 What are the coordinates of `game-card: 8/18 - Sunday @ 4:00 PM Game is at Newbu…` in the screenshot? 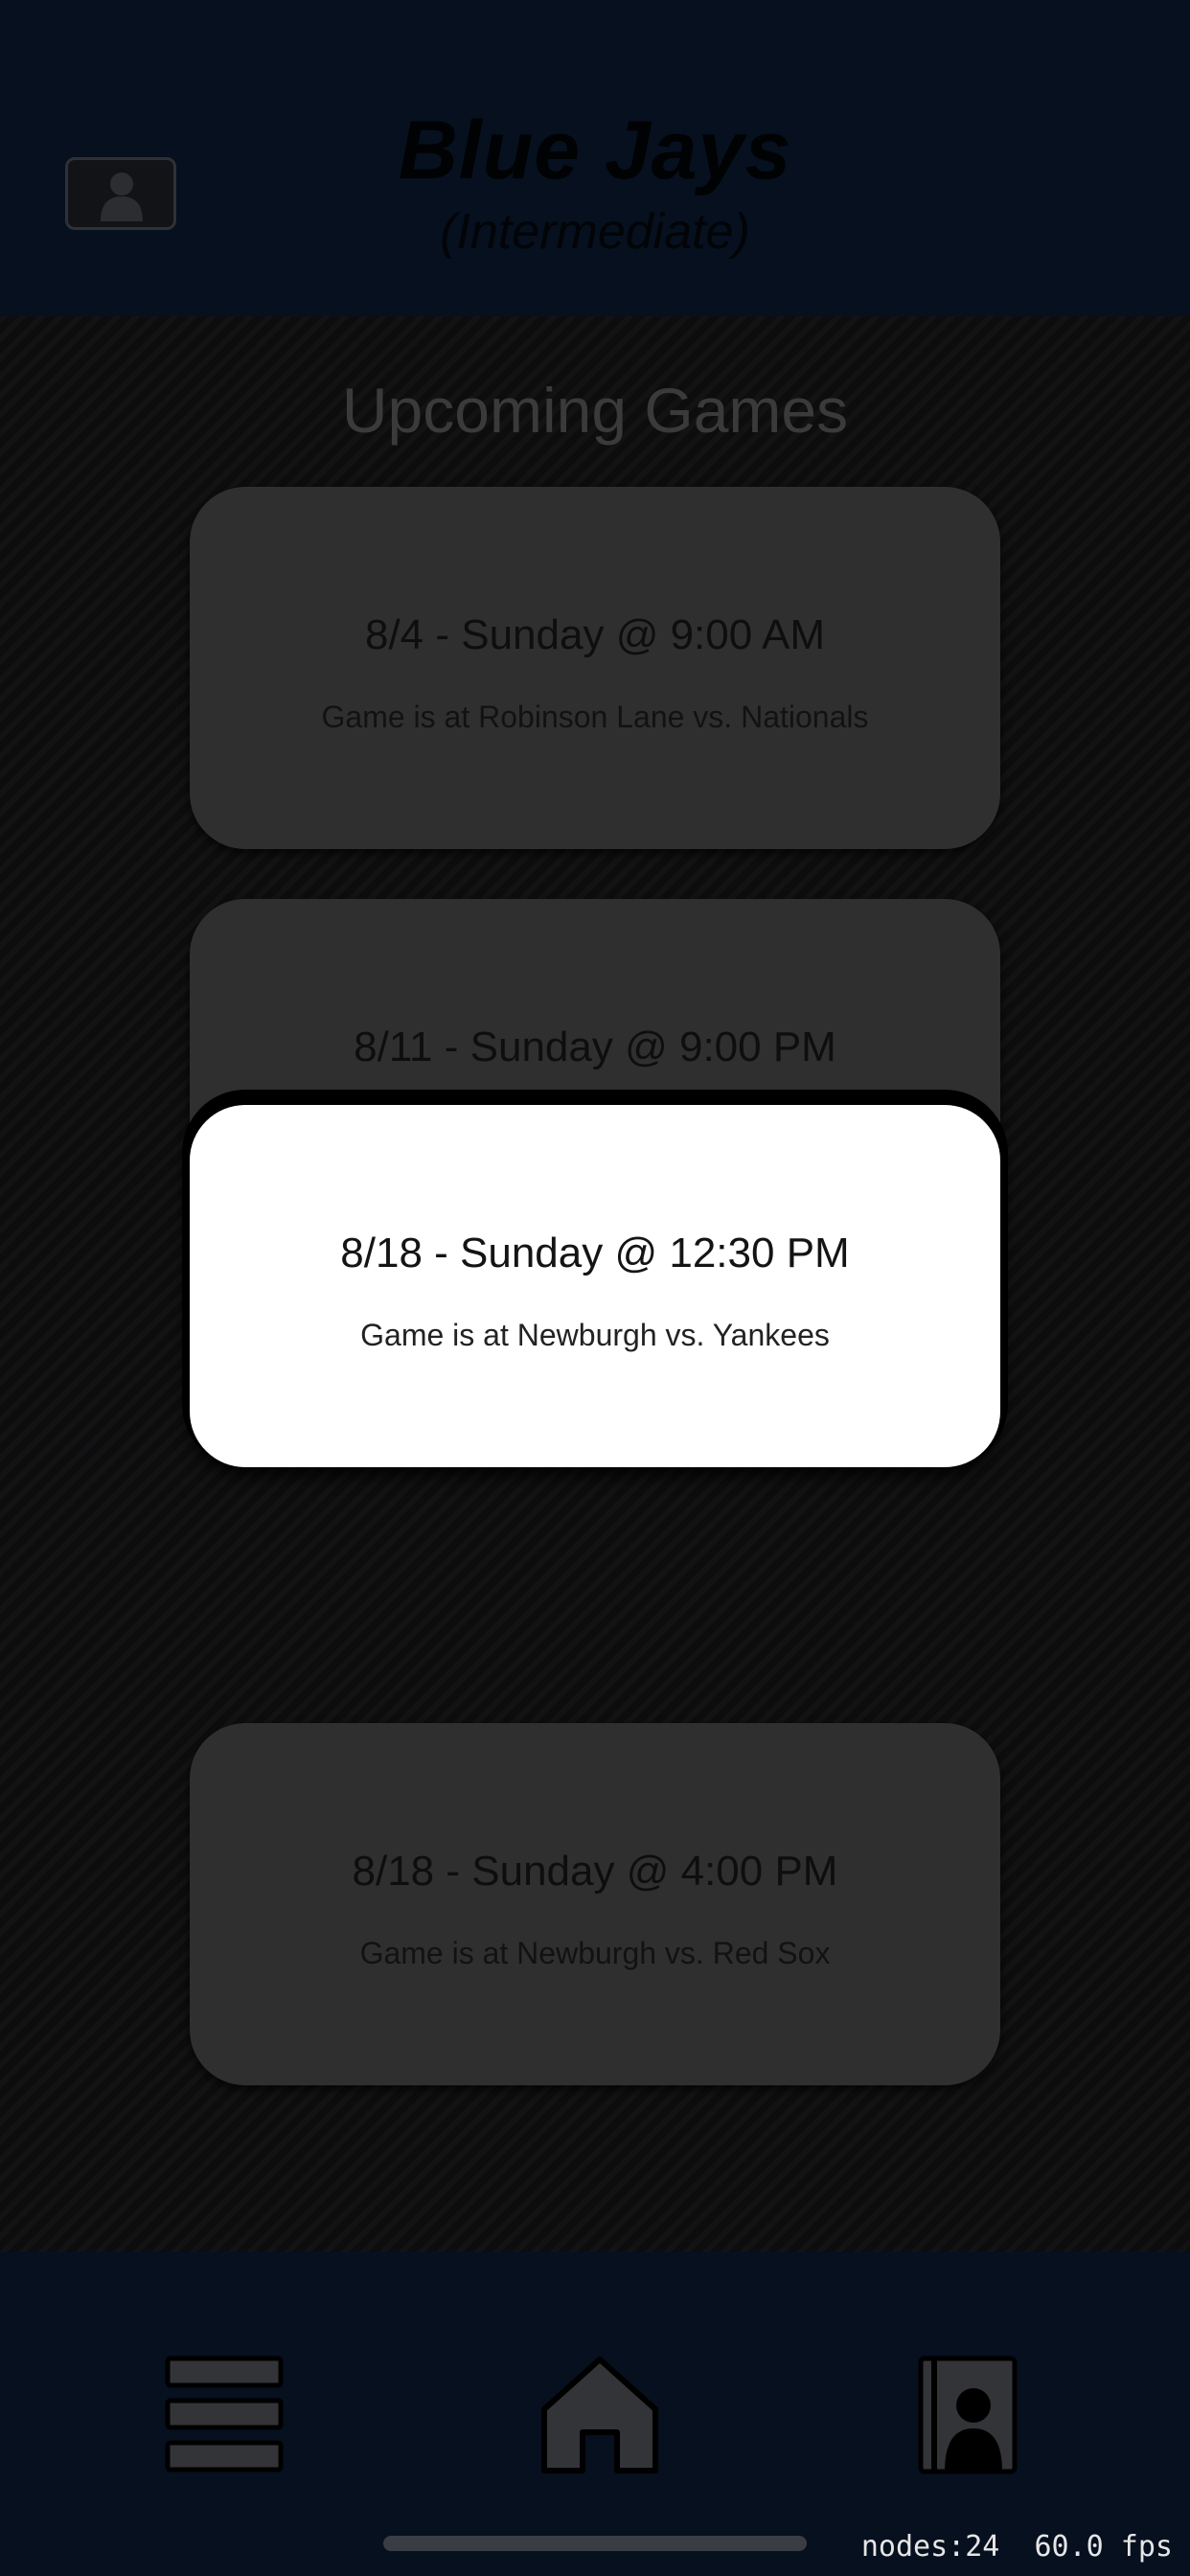 It's located at (595, 1904).